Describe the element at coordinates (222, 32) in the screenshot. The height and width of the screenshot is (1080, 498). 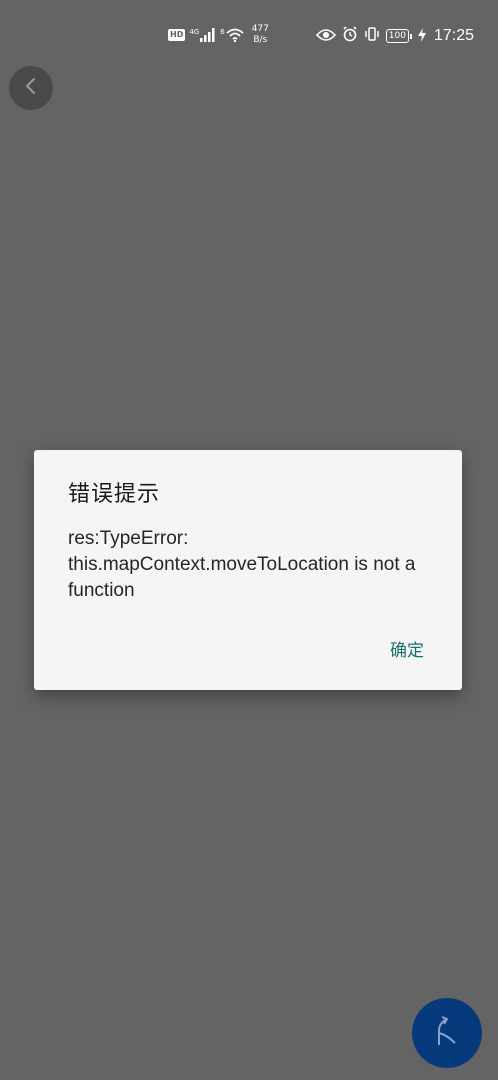
I see `wifi-label: 6` at that location.